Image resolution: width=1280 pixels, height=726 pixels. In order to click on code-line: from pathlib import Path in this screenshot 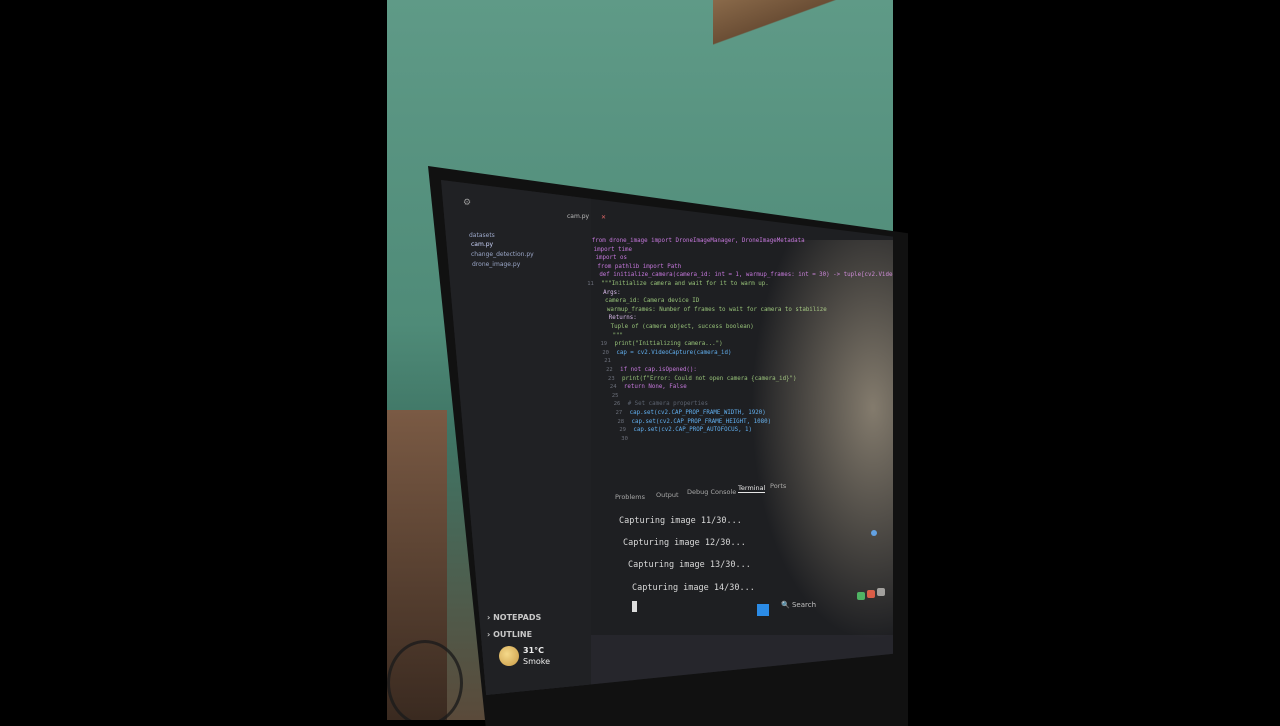, I will do `click(639, 267)`.